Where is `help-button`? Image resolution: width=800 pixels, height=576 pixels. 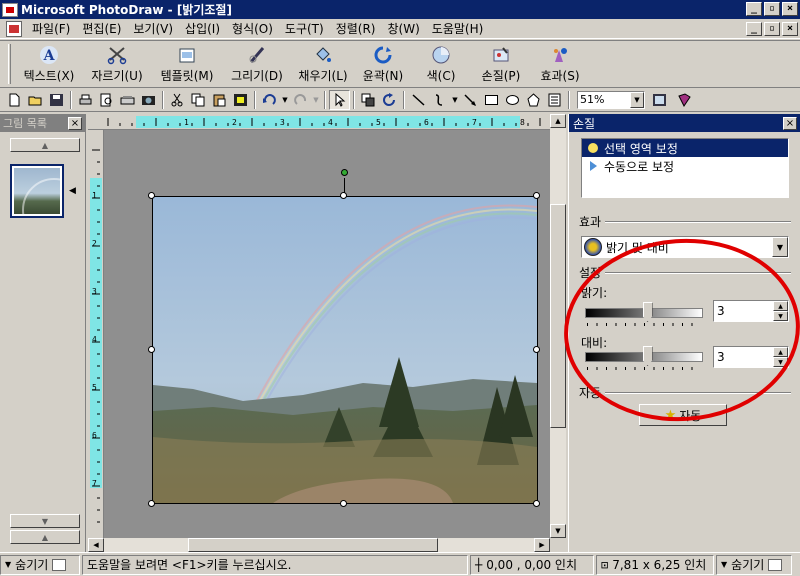
help-button is located at coordinates (684, 100).